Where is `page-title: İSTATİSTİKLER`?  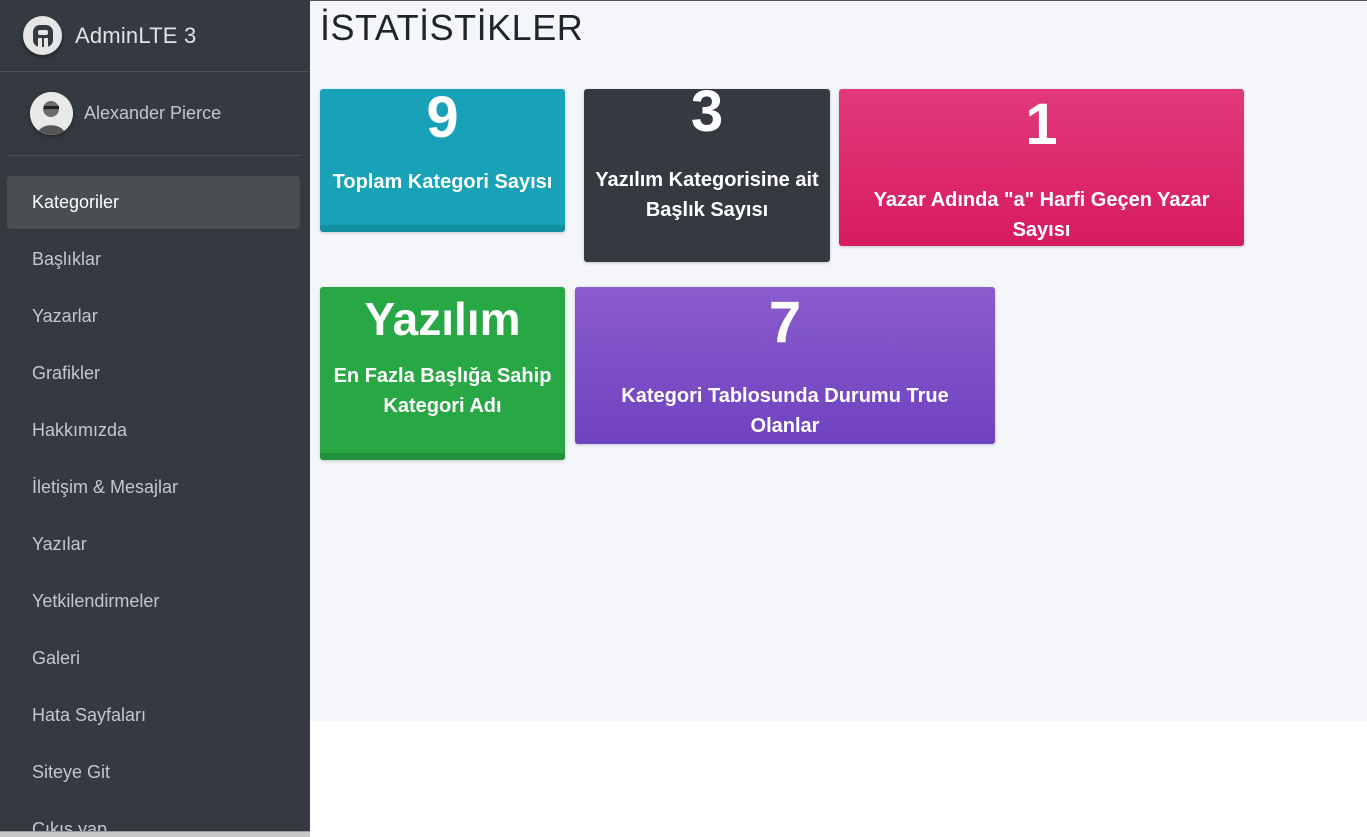
page-title: İSTATİSTİKLER is located at coordinates (452, 27).